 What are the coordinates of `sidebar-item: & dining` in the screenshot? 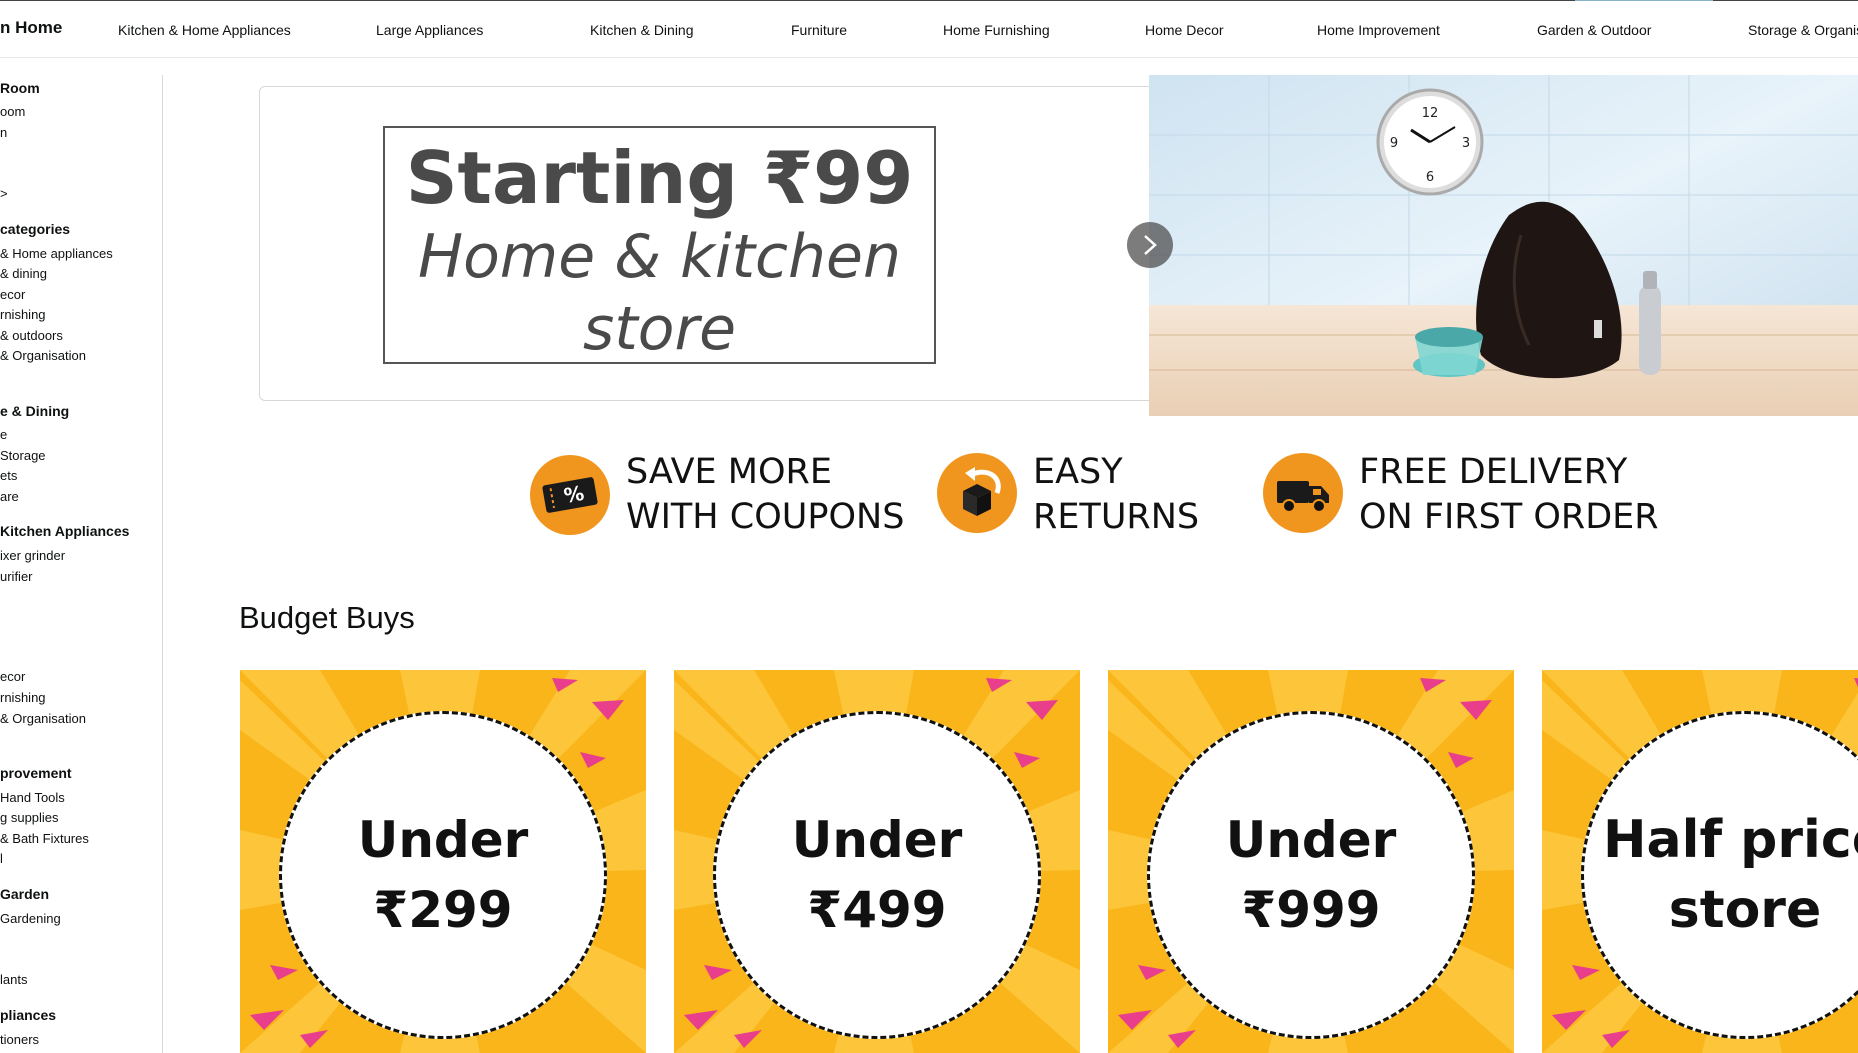 It's located at (23, 273).